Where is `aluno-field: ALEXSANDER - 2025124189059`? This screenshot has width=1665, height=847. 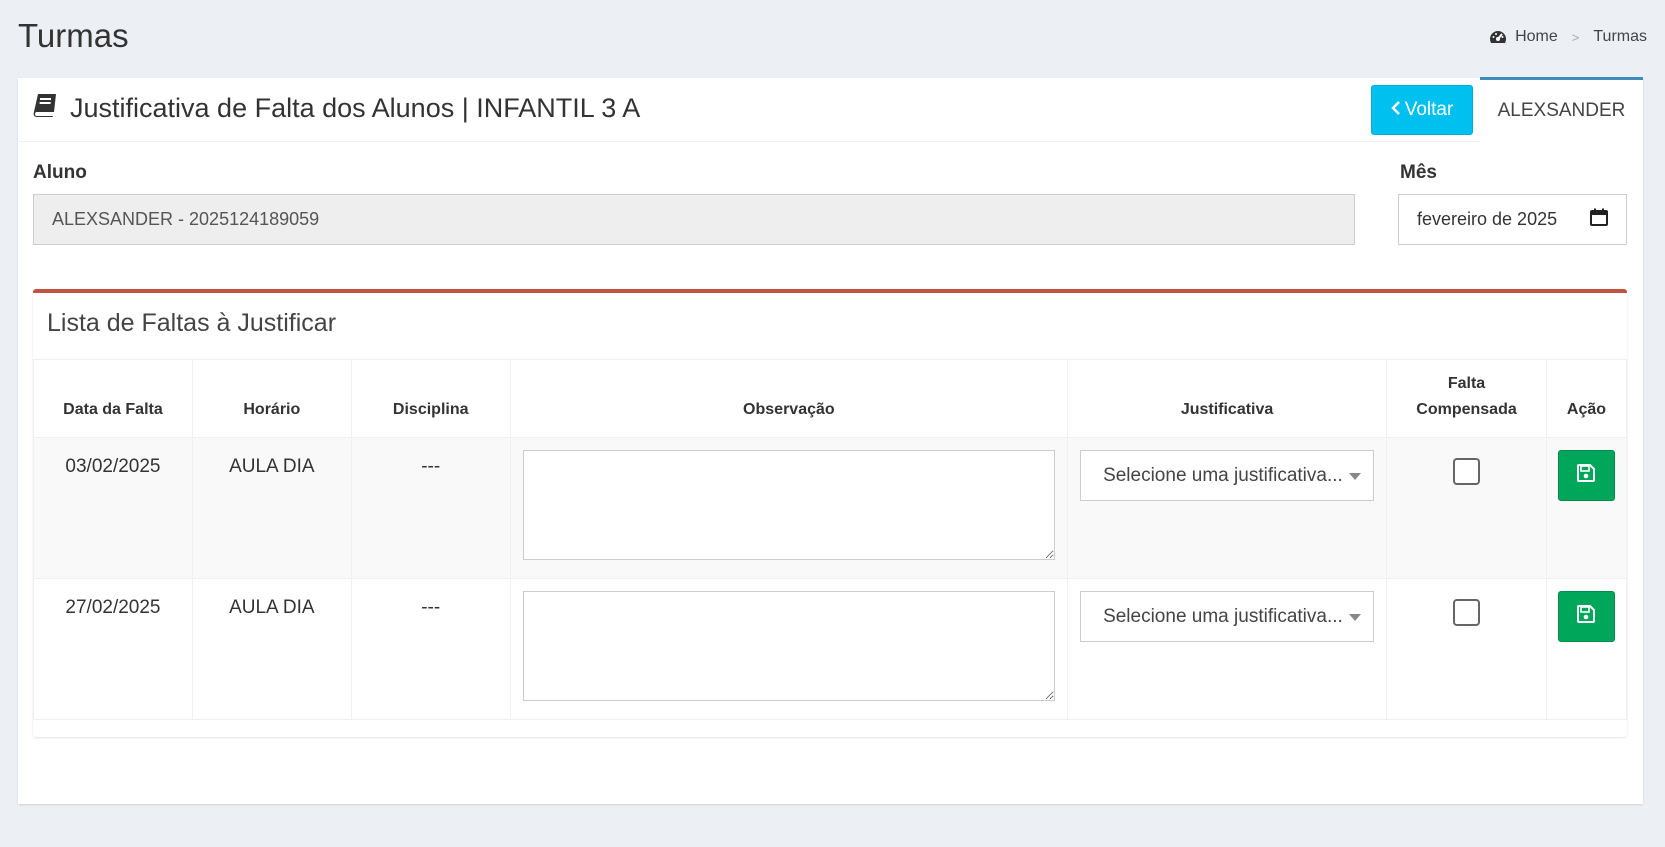 aluno-field: ALEXSANDER - 2025124189059 is located at coordinates (694, 219).